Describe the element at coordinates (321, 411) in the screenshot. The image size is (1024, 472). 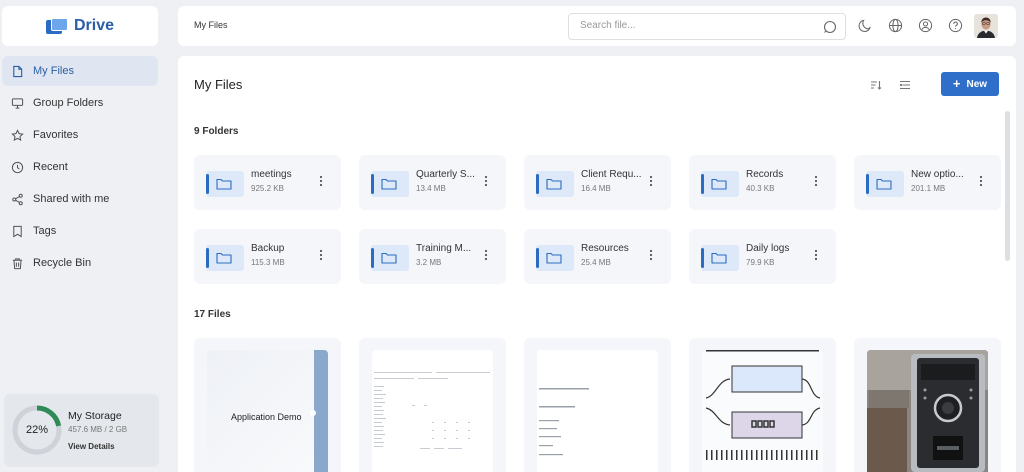
I see `thumb-side-bar` at that location.